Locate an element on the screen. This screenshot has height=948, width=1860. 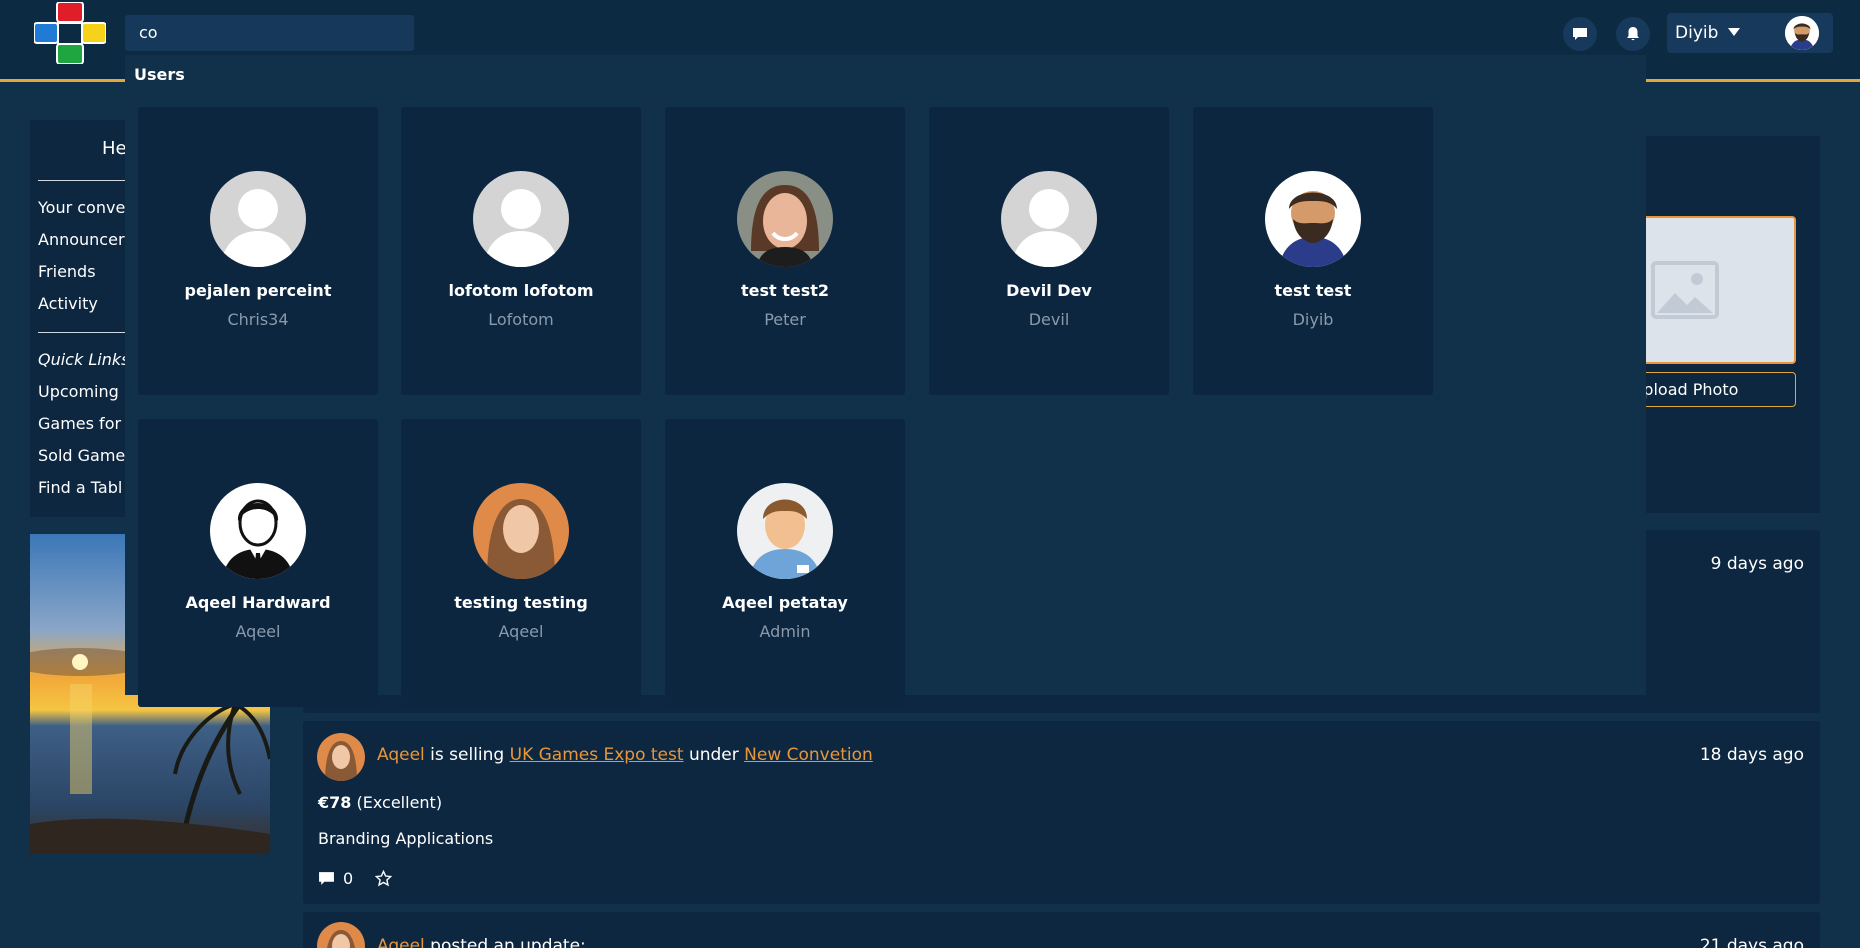
site-logo is located at coordinates (70, 33).